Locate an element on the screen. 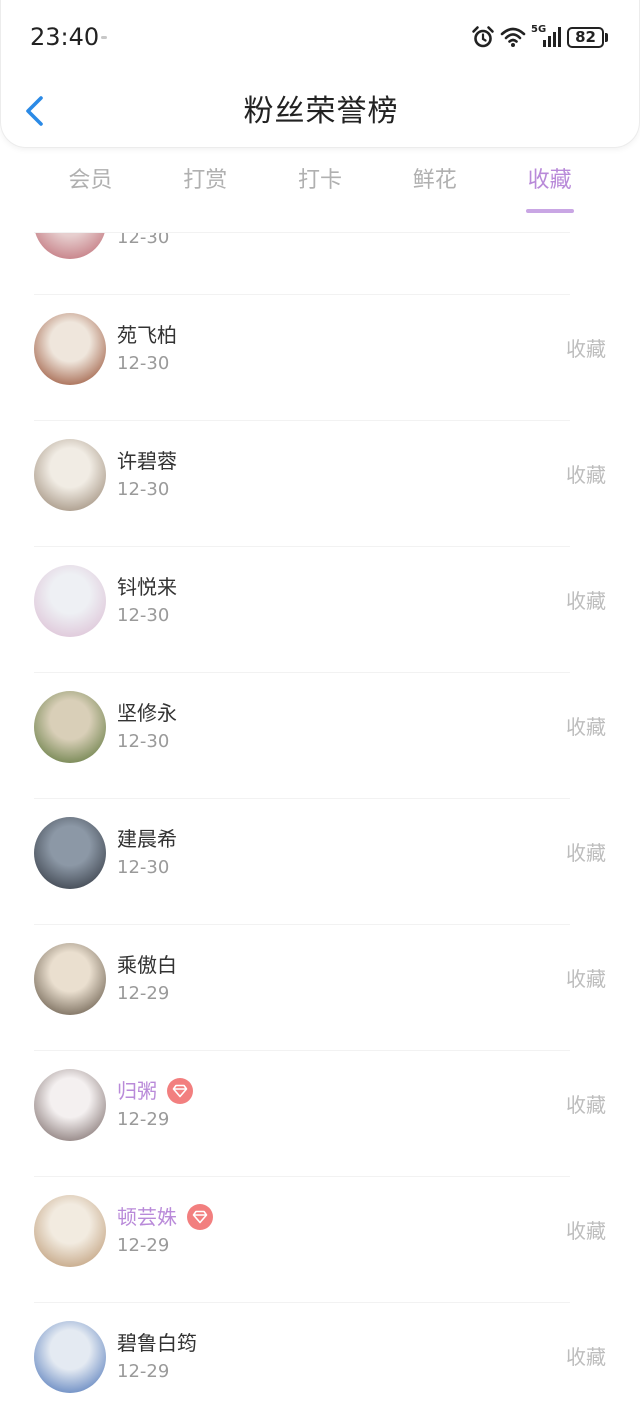  list-item: 钭悦来 12-30 收藏 is located at coordinates (320, 610).